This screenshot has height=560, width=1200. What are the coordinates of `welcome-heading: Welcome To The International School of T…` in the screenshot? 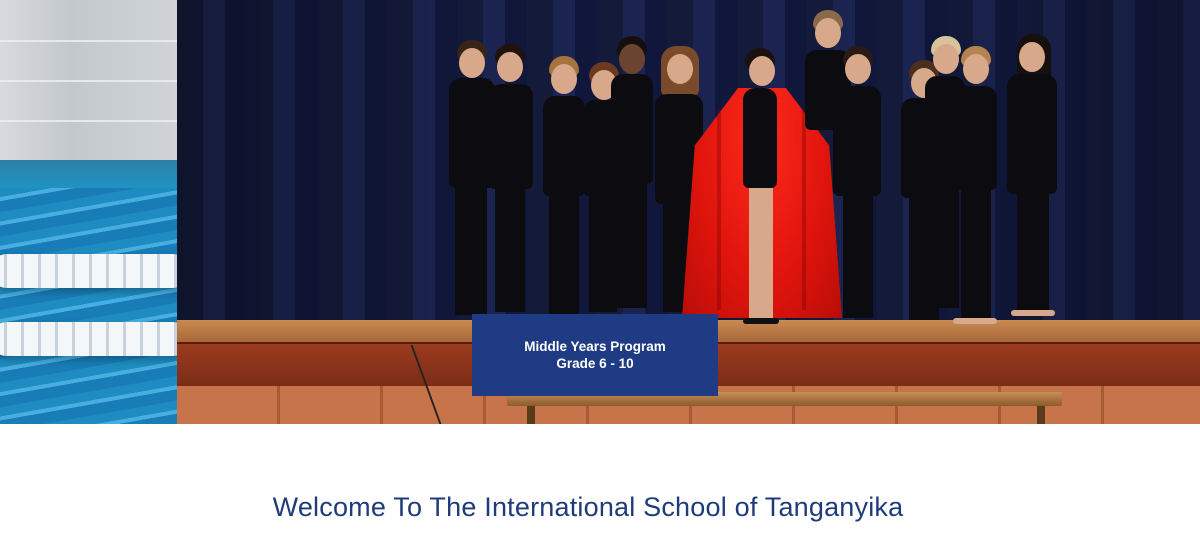 It's located at (588, 507).